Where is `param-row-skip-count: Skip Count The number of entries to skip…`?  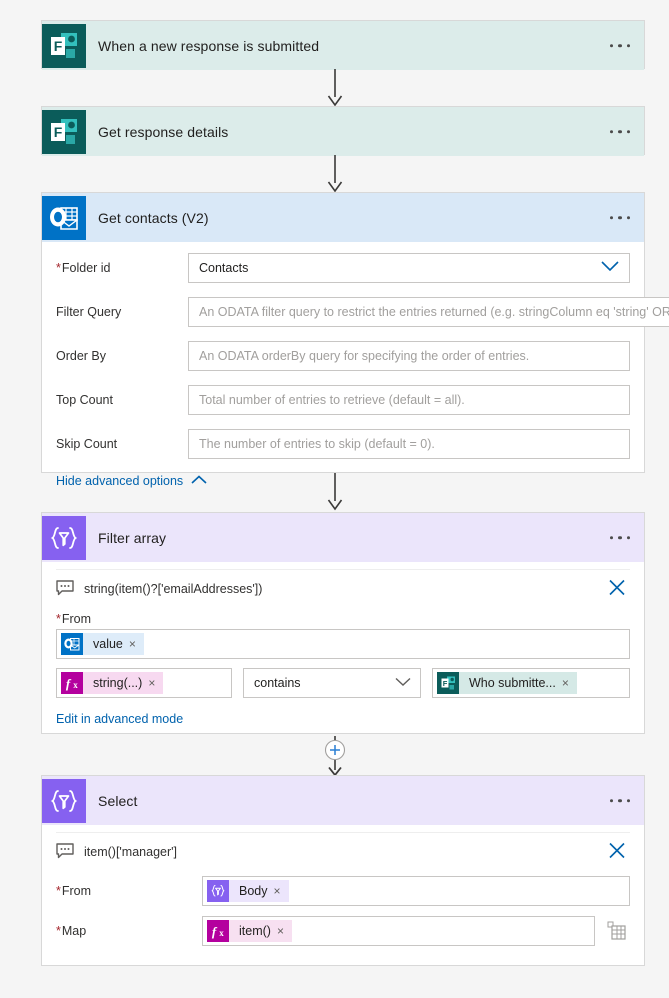
param-row-skip-count: Skip Count The number of entries to skip… is located at coordinates (343, 444).